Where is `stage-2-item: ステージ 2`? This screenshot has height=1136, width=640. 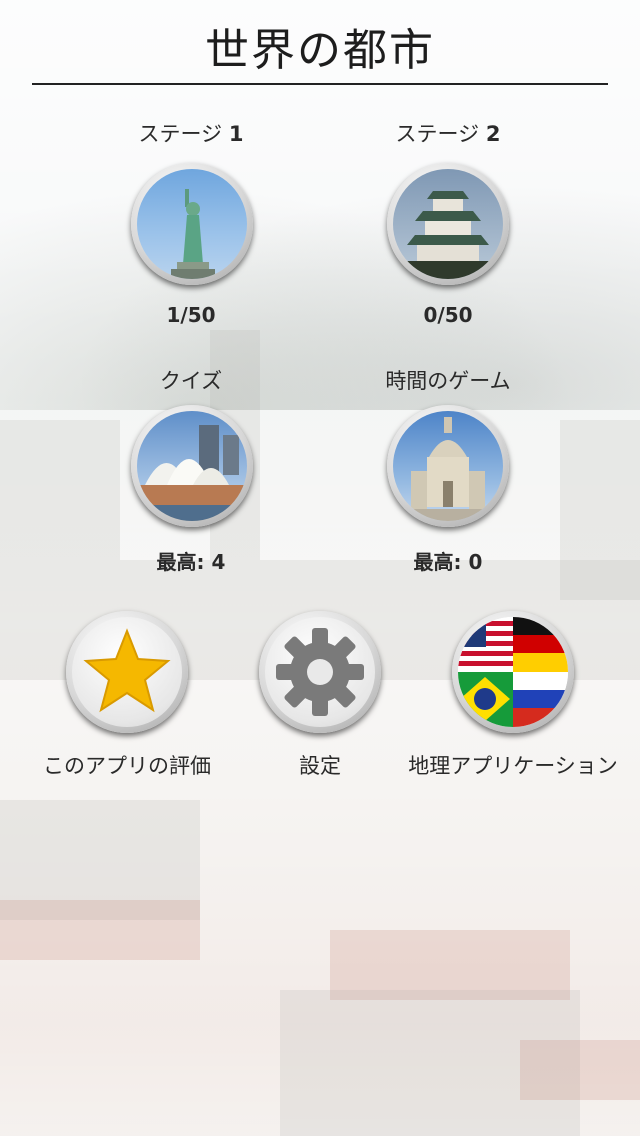
stage-2-item: ステージ 2 is located at coordinates (448, 133).